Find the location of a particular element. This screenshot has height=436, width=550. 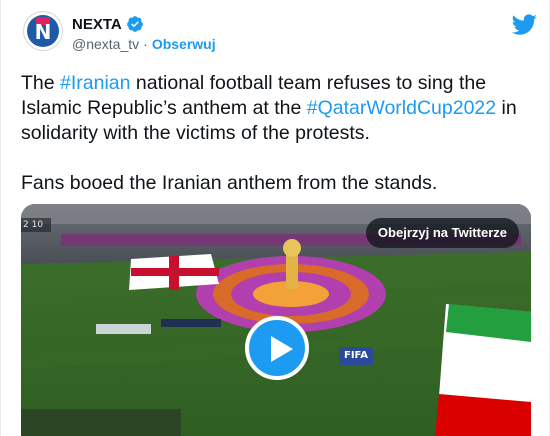

tweet-text-segment: The is located at coordinates (41, 83).